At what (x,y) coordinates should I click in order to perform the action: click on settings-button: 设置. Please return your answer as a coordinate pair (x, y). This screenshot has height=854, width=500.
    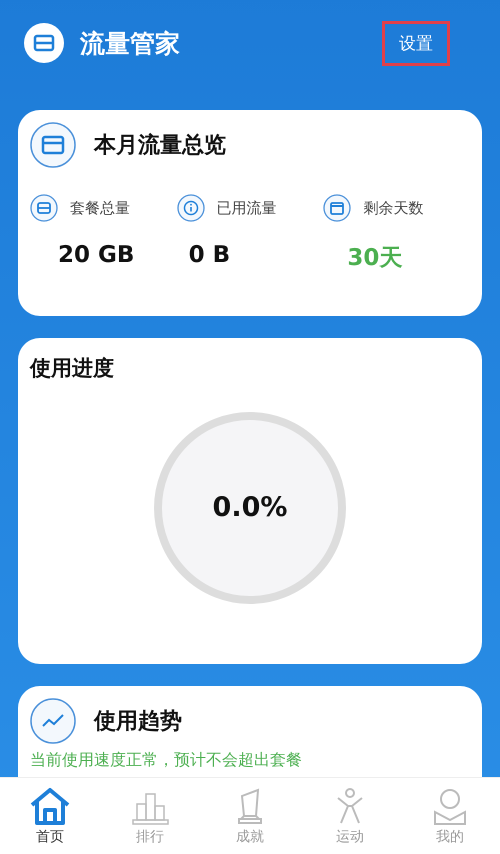
    Looking at the image, I should click on (416, 43).